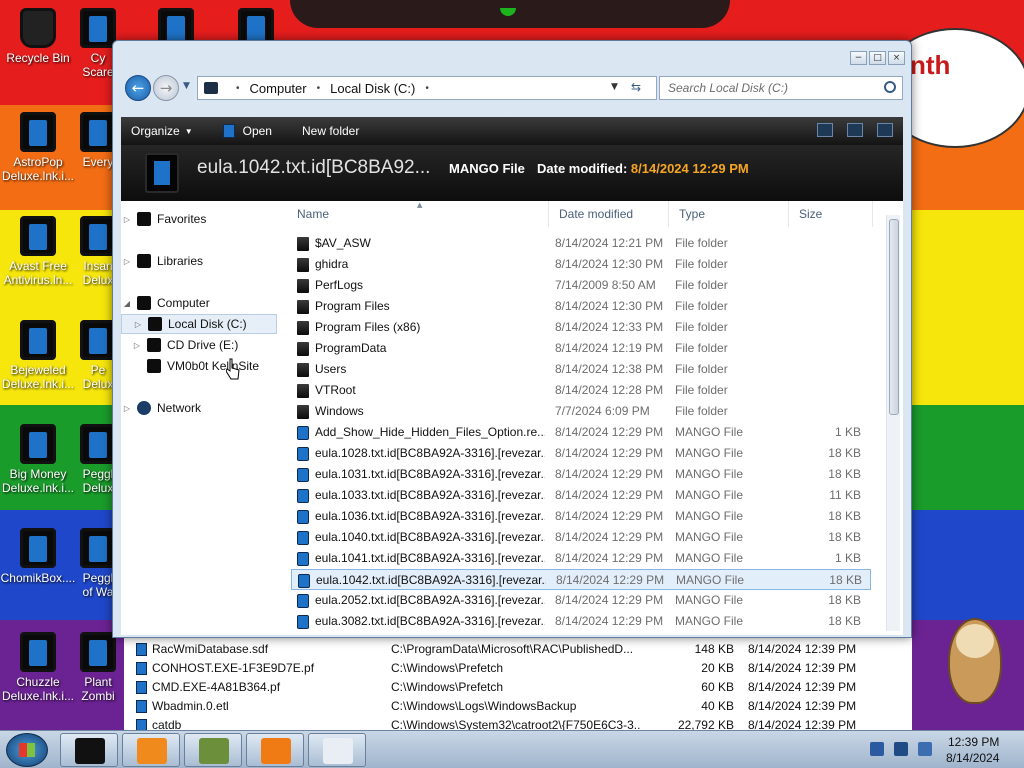 The width and height of the screenshot is (1024, 768). What do you see at coordinates (581, 411) in the screenshot?
I see `file-row: Windows 7/7/2024 6:09 PM File folder` at bounding box center [581, 411].